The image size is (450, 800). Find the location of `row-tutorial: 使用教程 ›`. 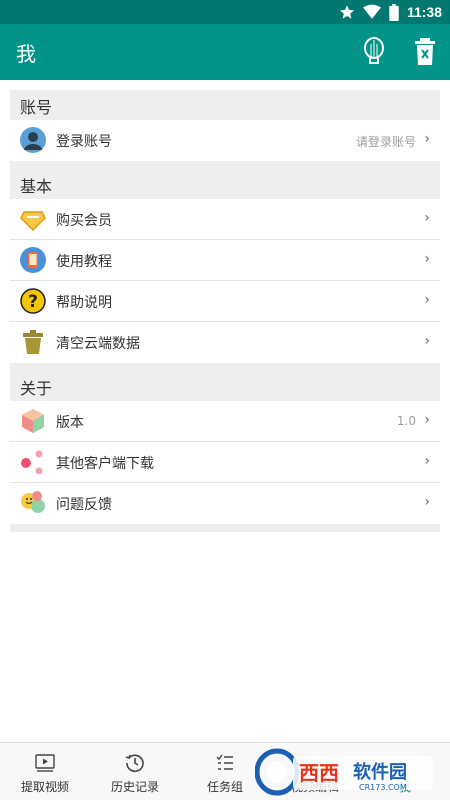

row-tutorial: 使用教程 › is located at coordinates (225, 260).